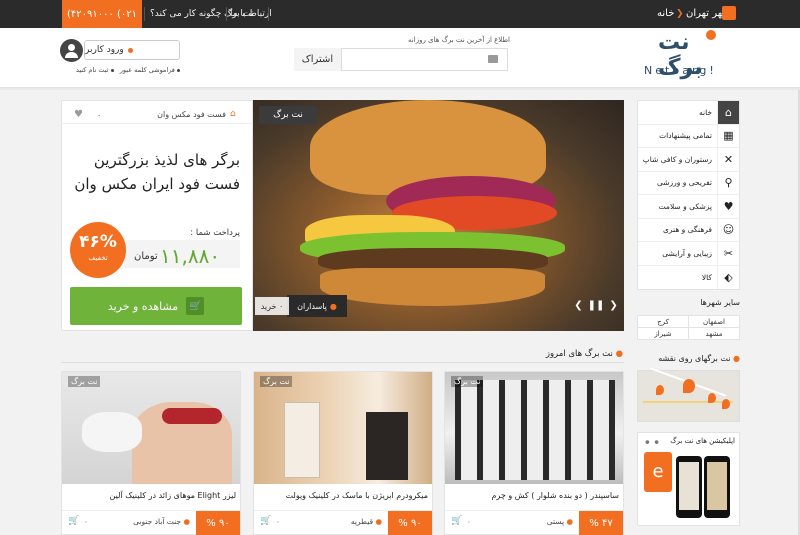  Describe the element at coordinates (706, 277) in the screenshot. I see `sidebar-item-label: کالا` at that location.